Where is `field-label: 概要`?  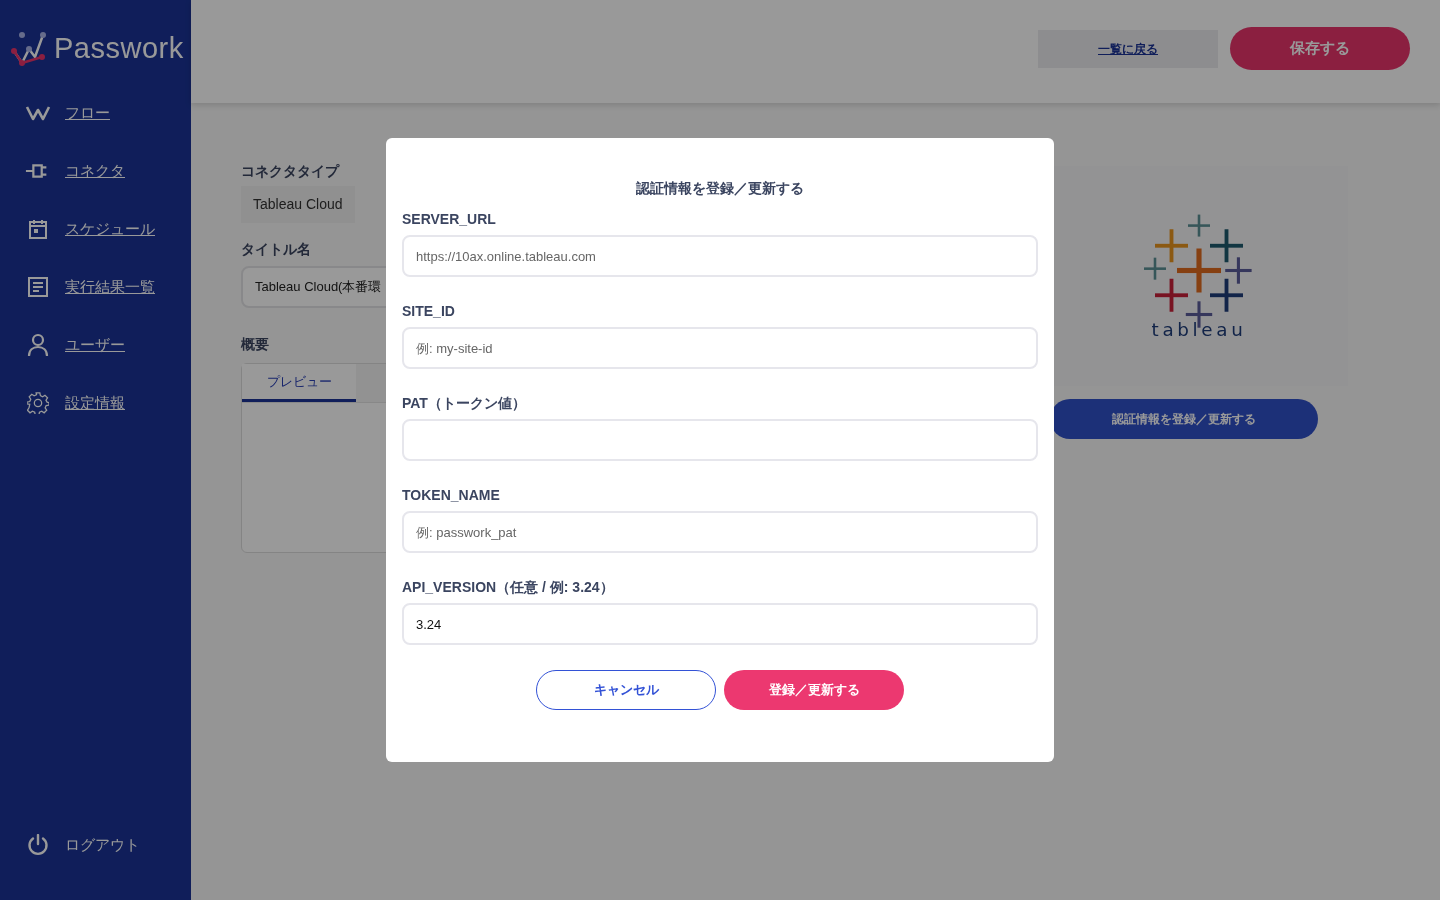
field-label: 概要 is located at coordinates (255, 344).